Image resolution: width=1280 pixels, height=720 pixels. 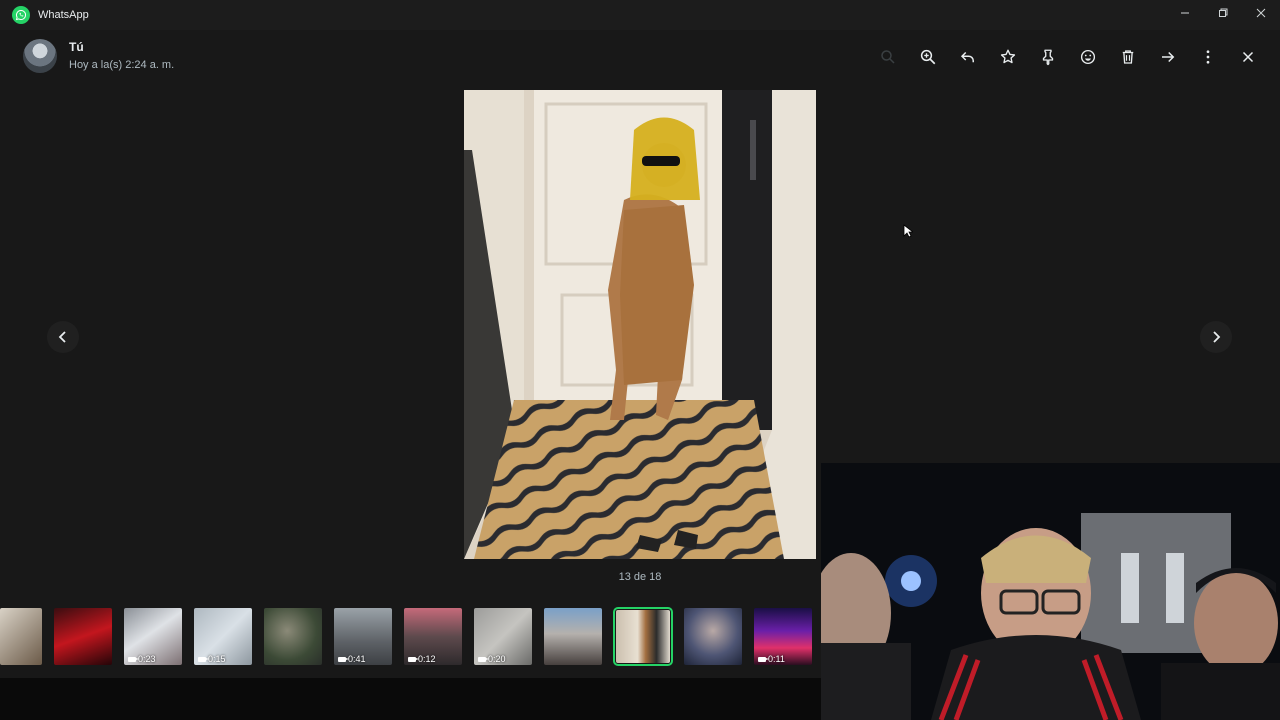 What do you see at coordinates (76, 47) in the screenshot?
I see `sender-name: Tú` at bounding box center [76, 47].